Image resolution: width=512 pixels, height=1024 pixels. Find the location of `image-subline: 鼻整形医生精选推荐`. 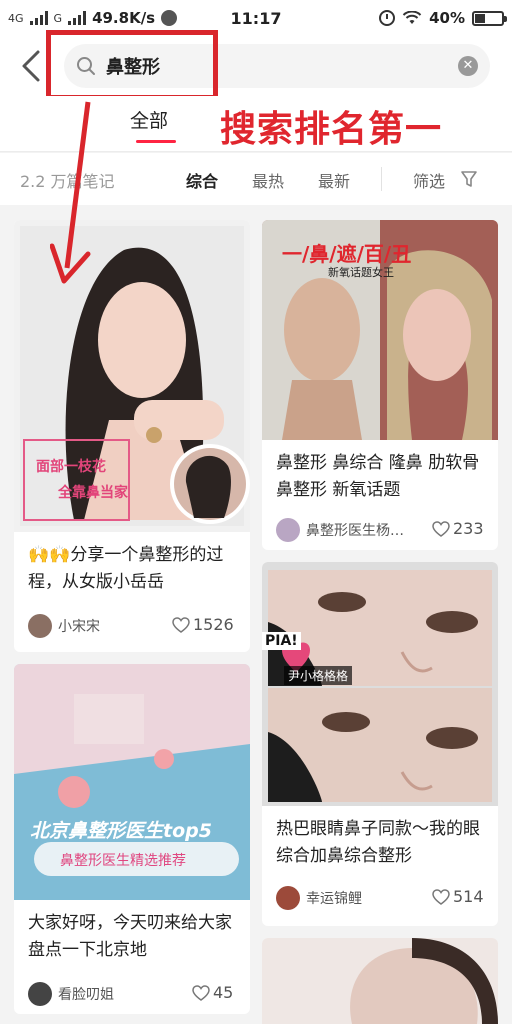

image-subline: 鼻整形医生精选推荐 is located at coordinates (123, 861).